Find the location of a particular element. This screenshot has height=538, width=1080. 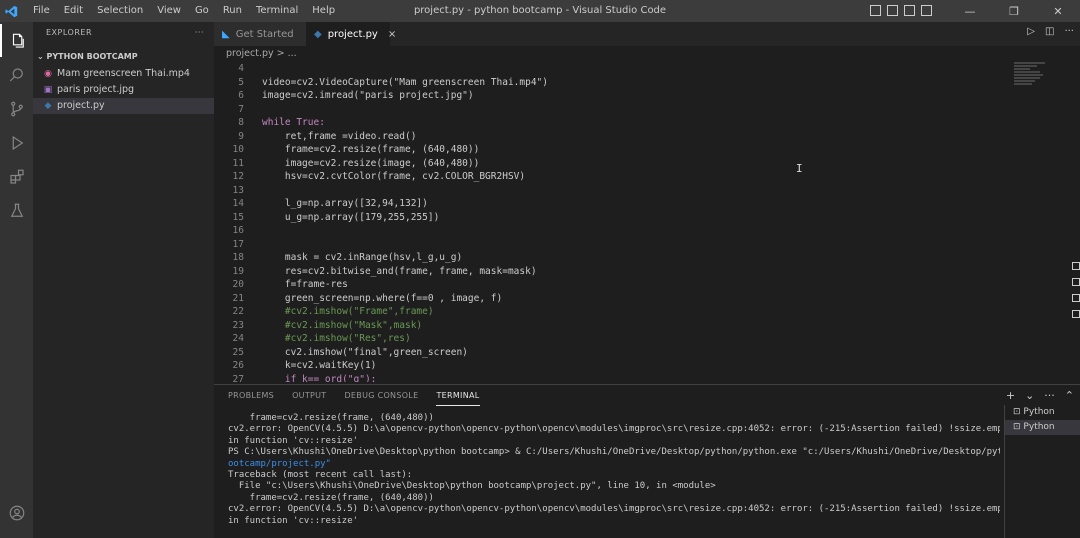

code-line: 8 while True: is located at coordinates (281, 122).